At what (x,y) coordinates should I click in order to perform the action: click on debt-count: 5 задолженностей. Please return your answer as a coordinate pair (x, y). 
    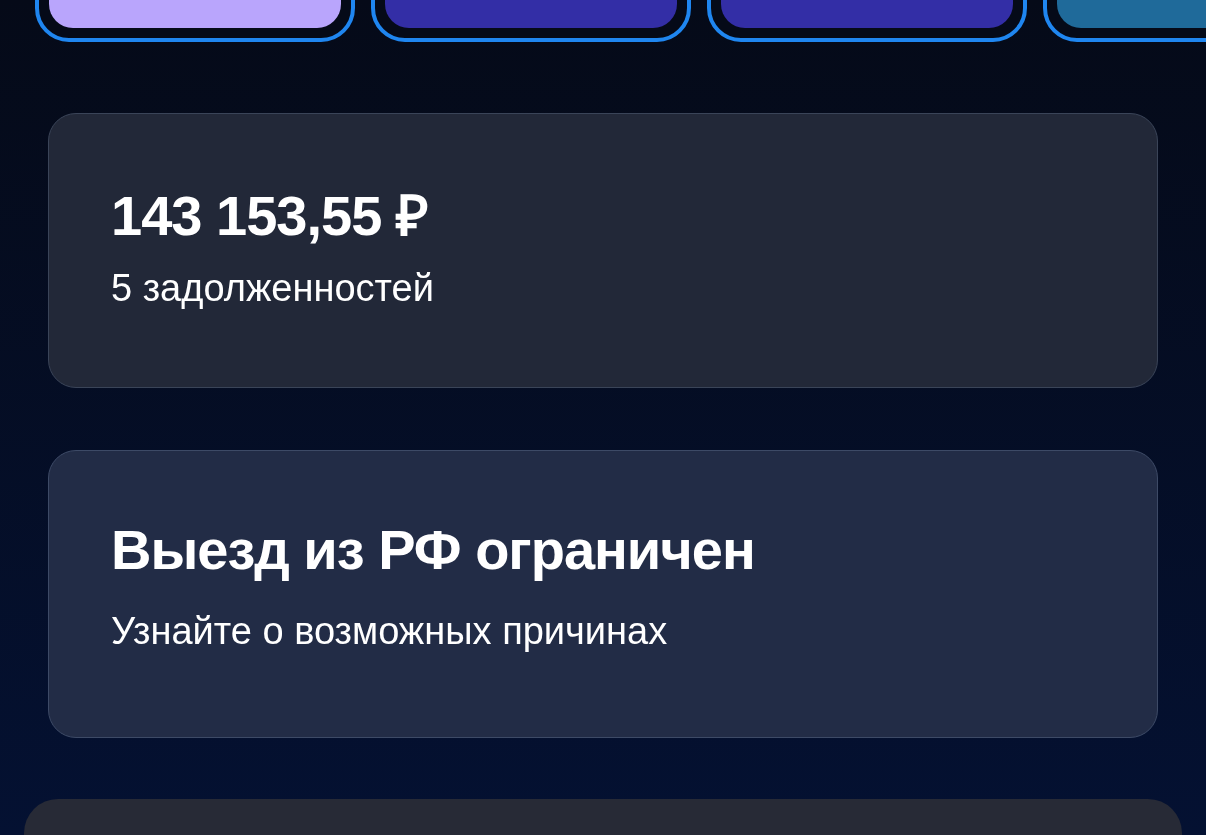
    Looking at the image, I should click on (273, 288).